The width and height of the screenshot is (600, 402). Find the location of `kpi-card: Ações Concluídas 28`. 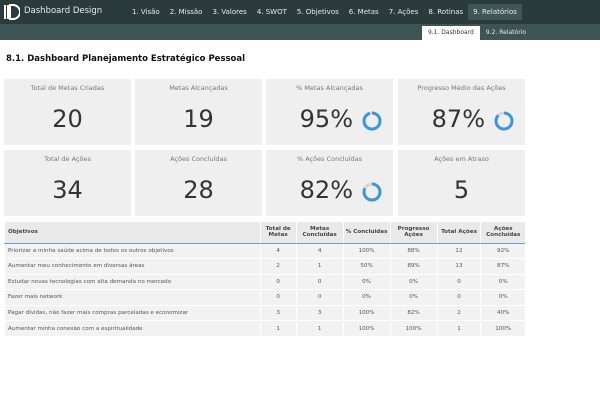

kpi-card: Ações Concluídas 28 is located at coordinates (198, 183).